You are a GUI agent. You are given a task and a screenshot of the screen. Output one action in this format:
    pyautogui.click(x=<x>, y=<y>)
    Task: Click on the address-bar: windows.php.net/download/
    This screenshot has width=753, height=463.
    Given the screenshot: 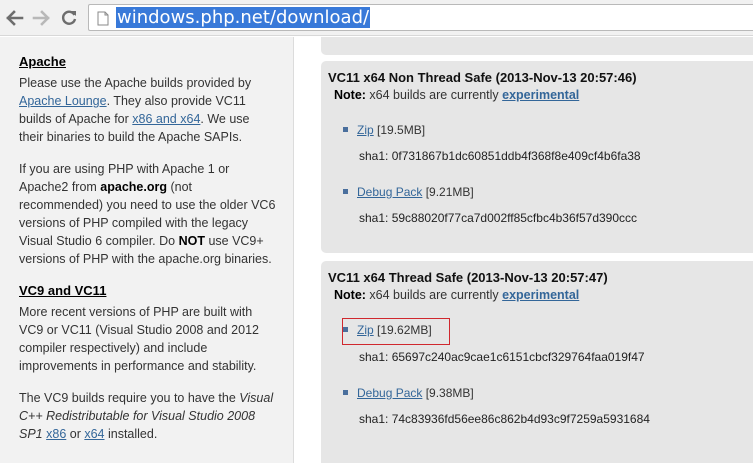 What is the action you would take?
    pyautogui.click(x=420, y=17)
    